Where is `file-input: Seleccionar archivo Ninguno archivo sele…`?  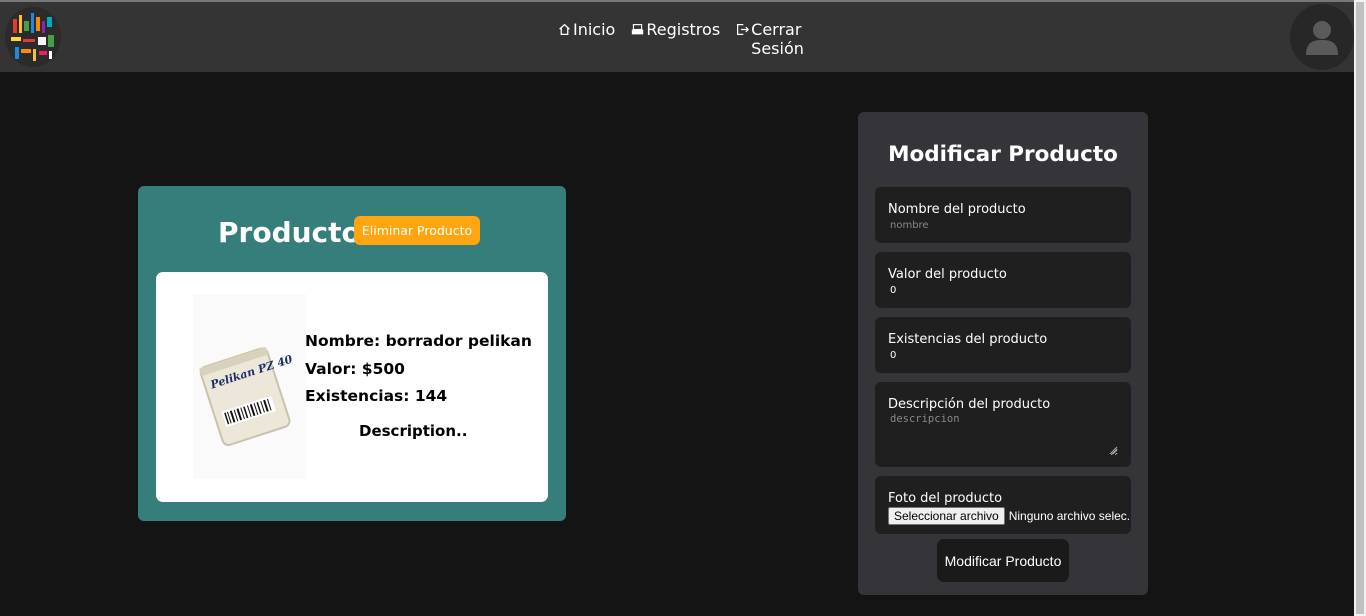
file-input: Seleccionar archivo Ninguno archivo sele… is located at coordinates (1009, 516).